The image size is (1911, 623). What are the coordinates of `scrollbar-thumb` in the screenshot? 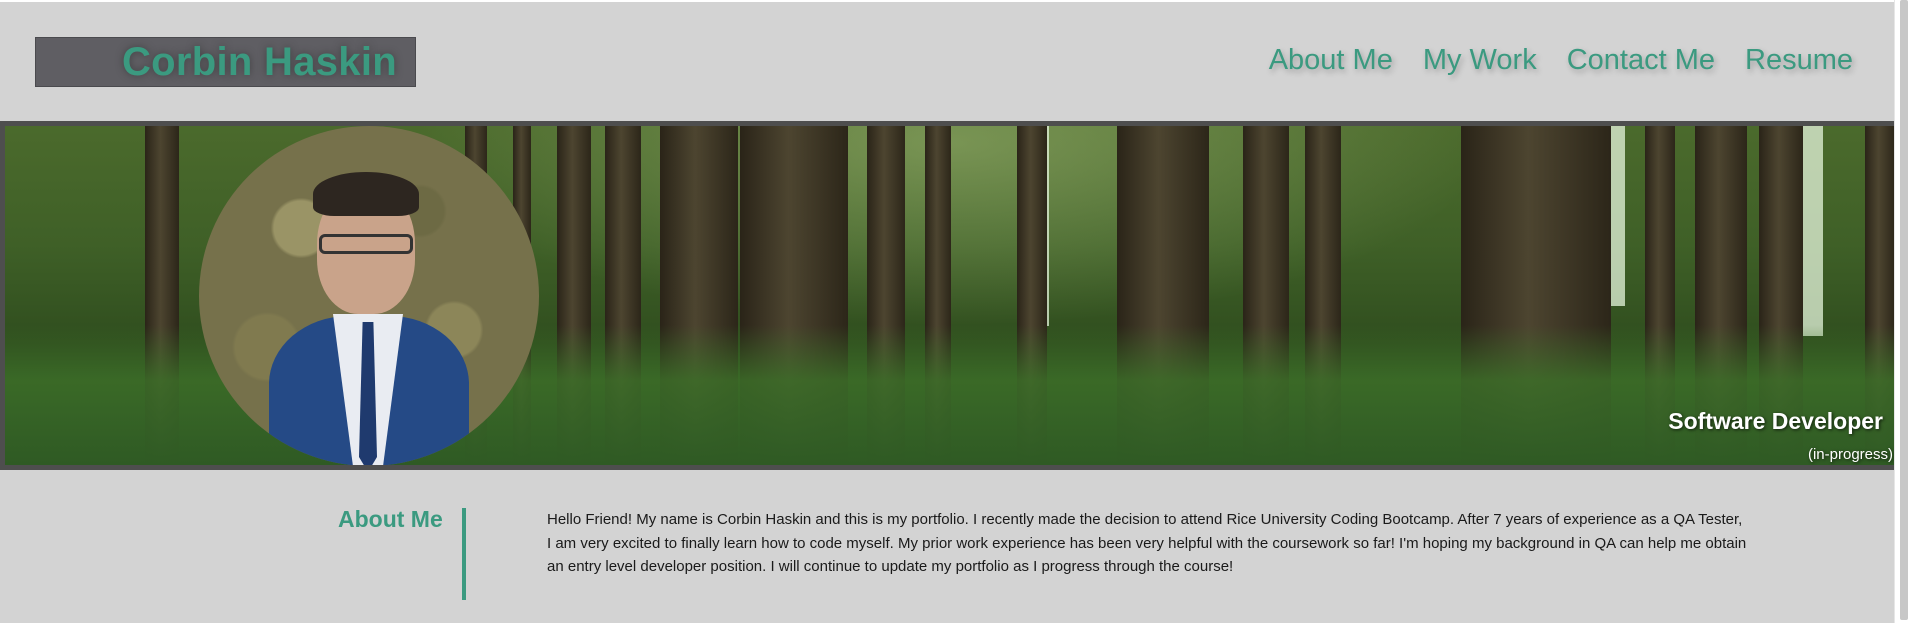 It's located at (1904, 310).